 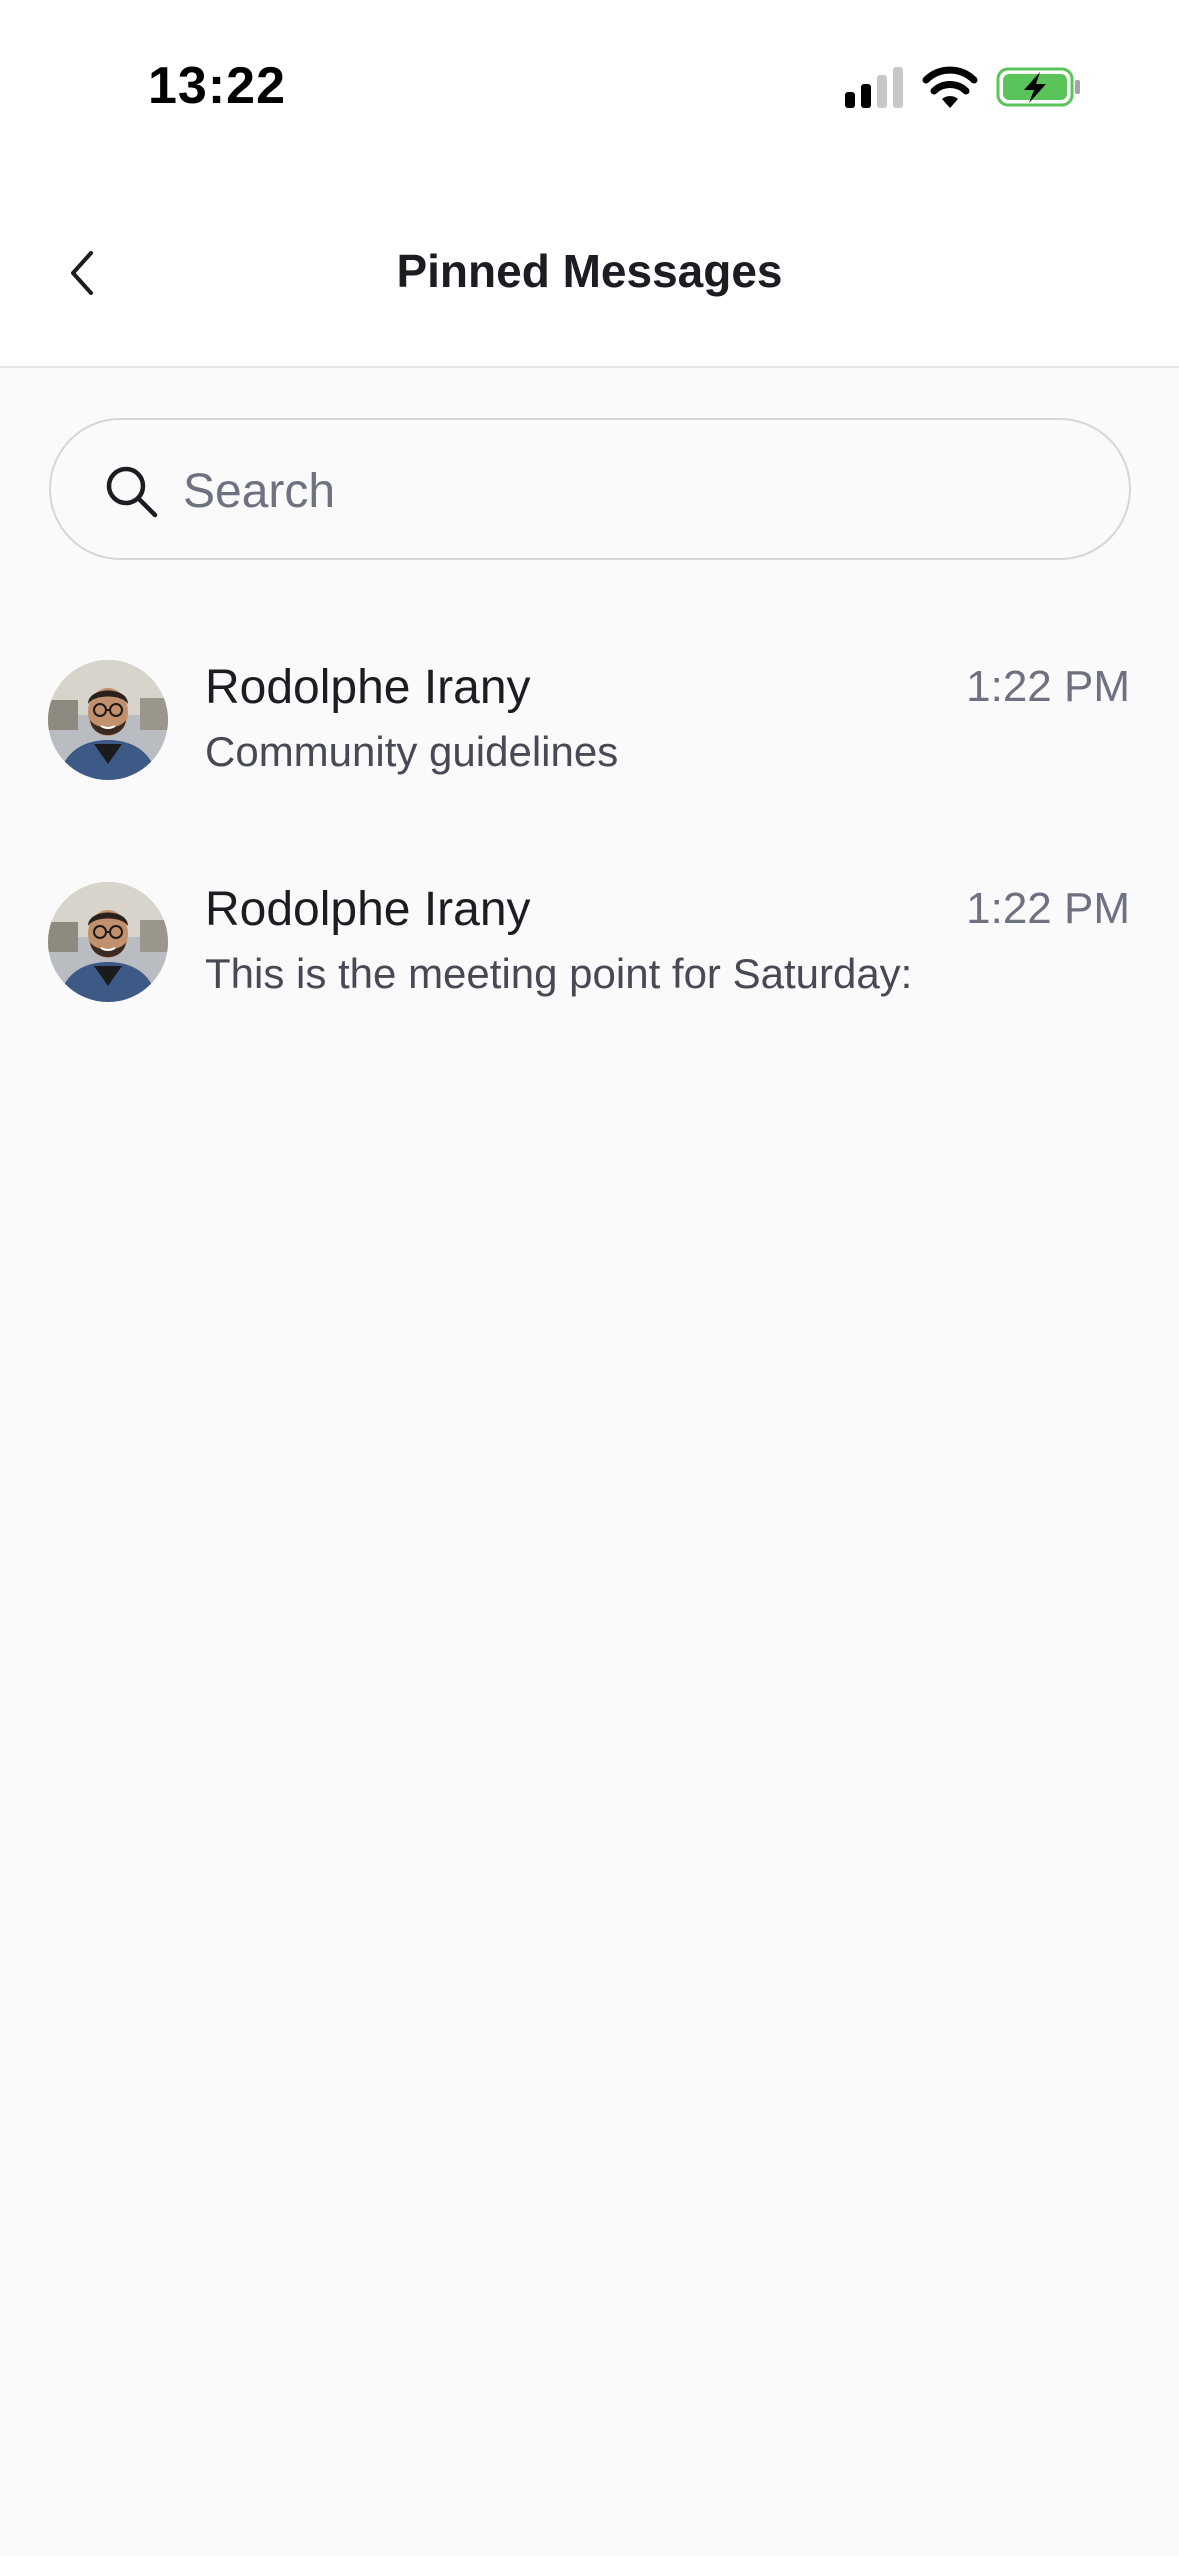 What do you see at coordinates (633, 491) in the screenshot?
I see `search-input` at bounding box center [633, 491].